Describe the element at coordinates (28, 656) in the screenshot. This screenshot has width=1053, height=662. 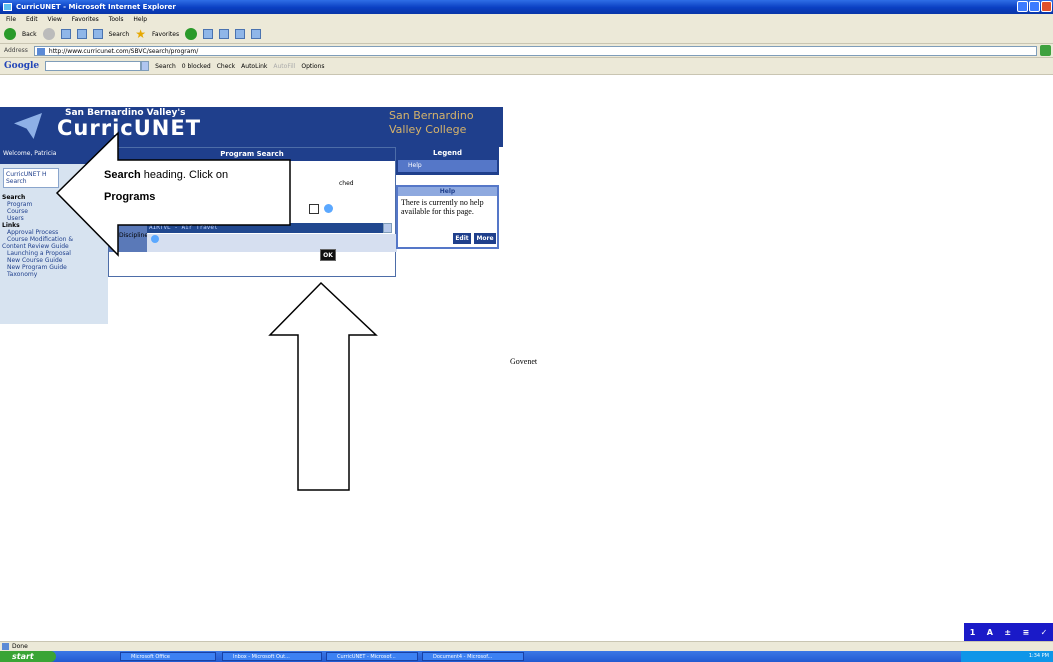
I see `start-button: start` at that location.